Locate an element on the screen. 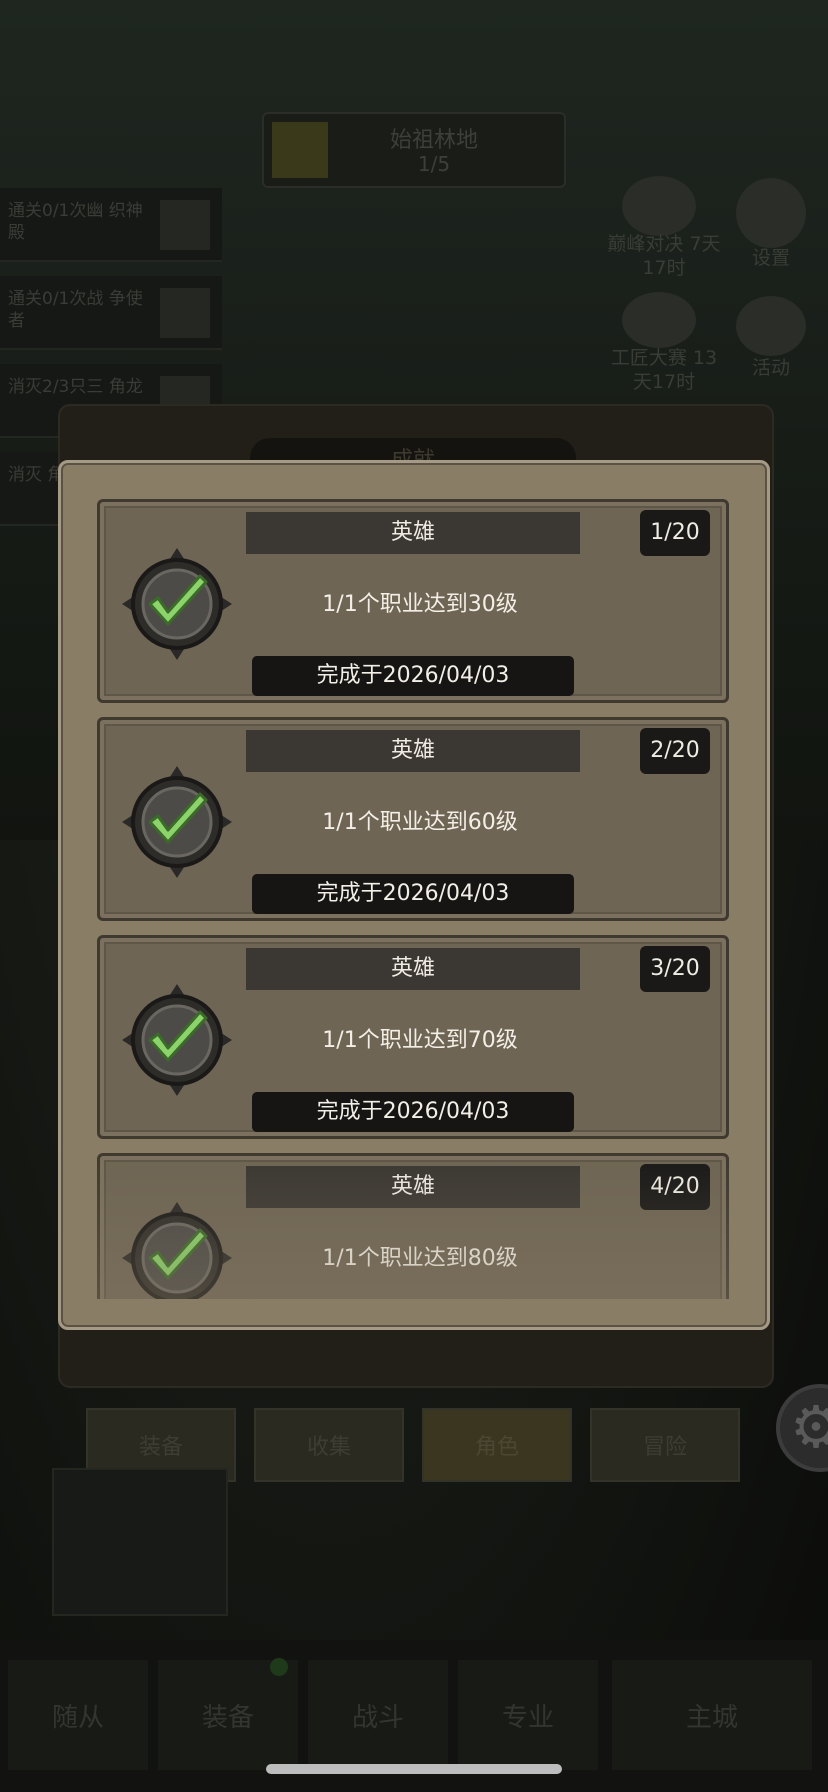  stage-count: 1/5 is located at coordinates (434, 164).